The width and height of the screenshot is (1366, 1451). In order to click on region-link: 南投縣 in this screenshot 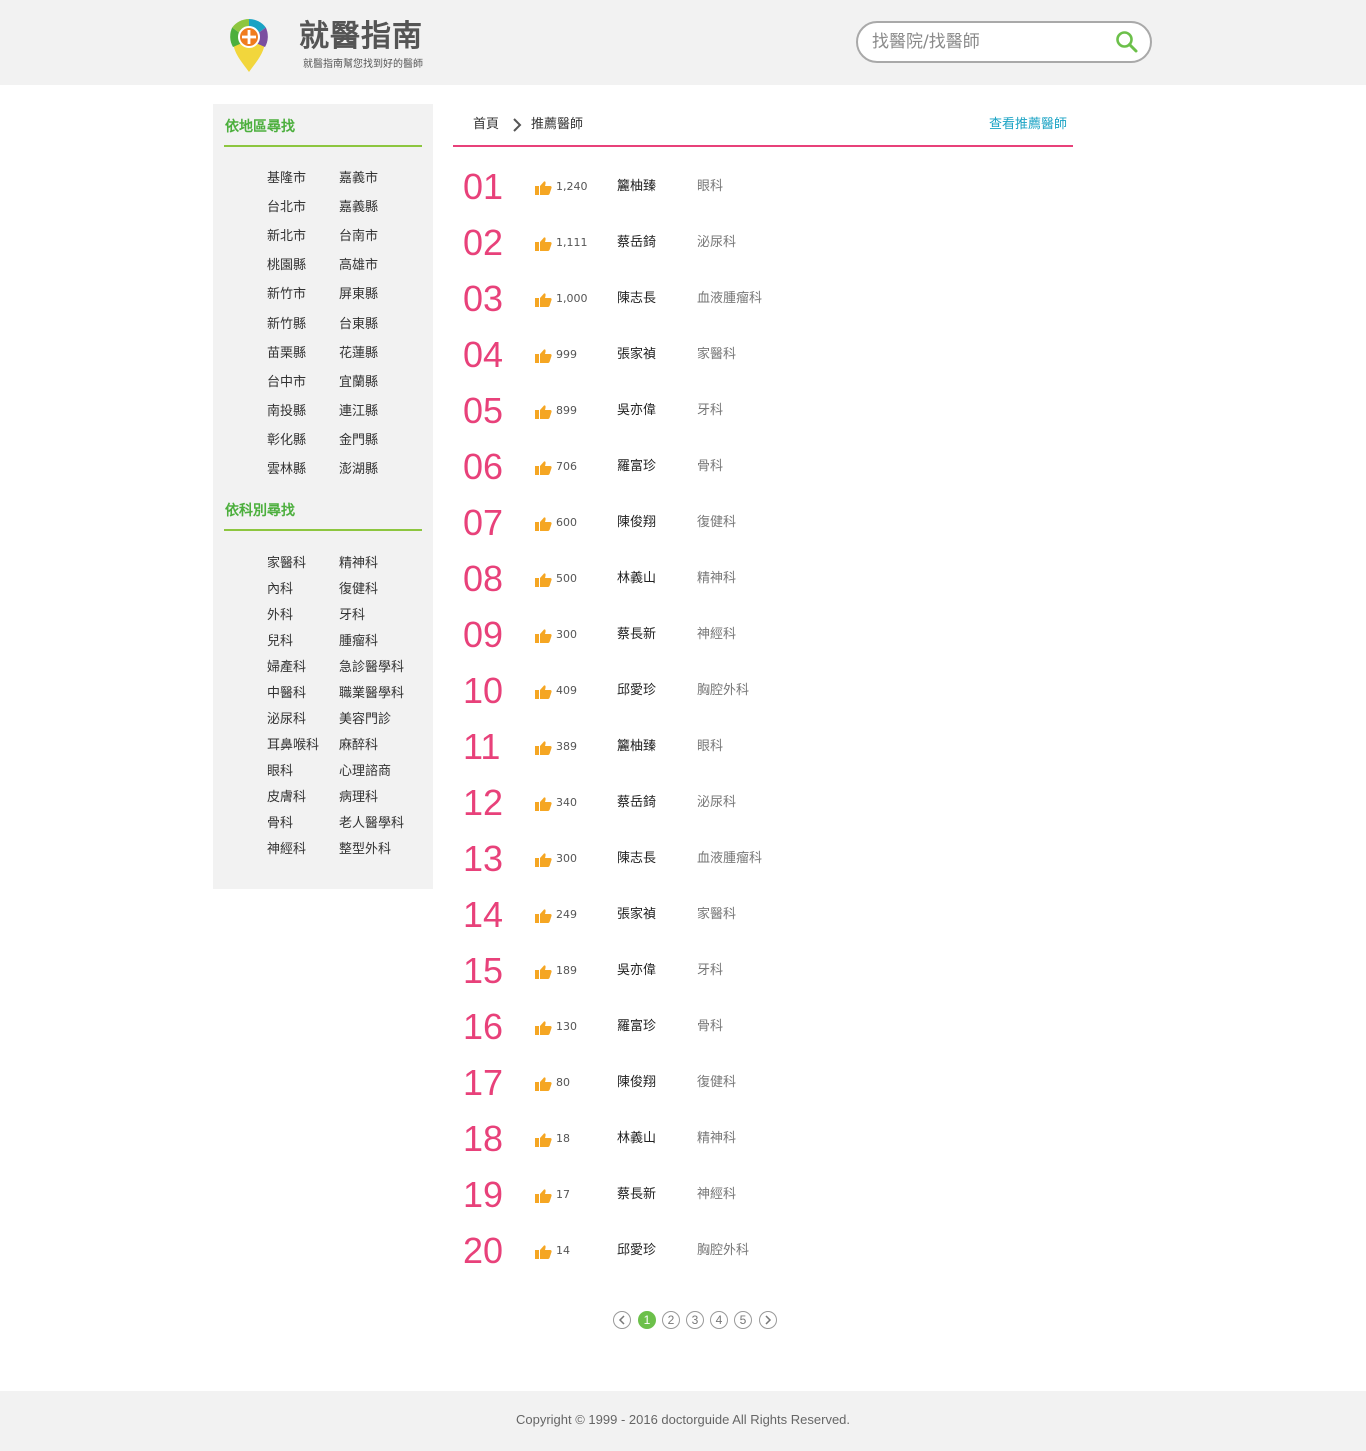, I will do `click(286, 412)`.